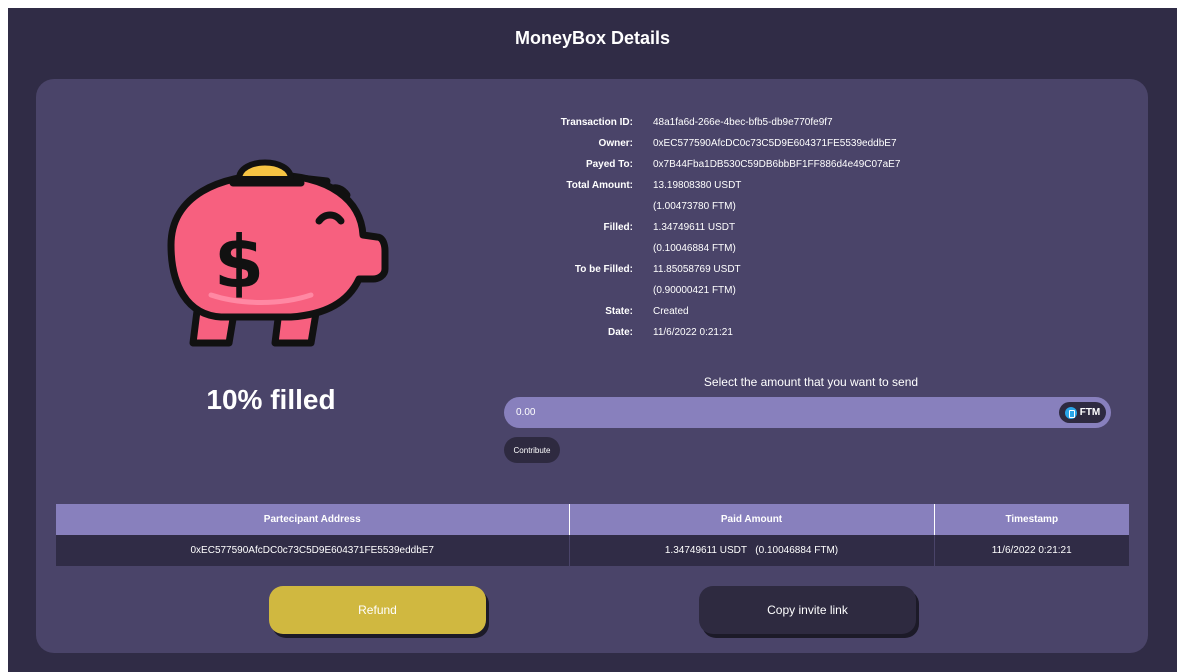 The height and width of the screenshot is (672, 1177). What do you see at coordinates (609, 164) in the screenshot?
I see `detail-key: Payed To:` at bounding box center [609, 164].